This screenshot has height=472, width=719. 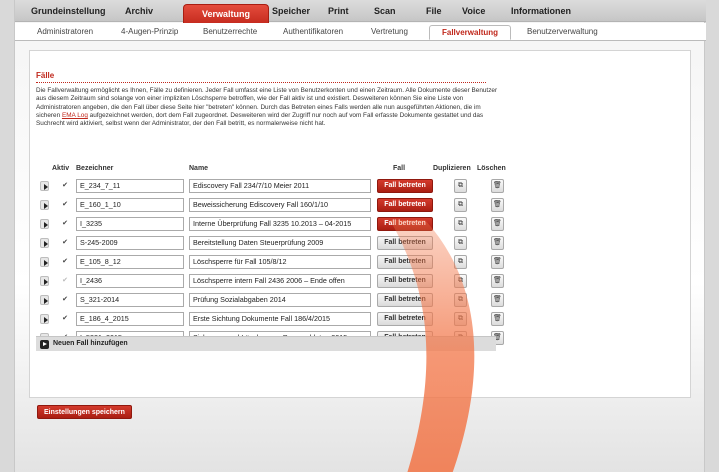 I want to click on subtab-vertretung: Vertretung, so click(x=389, y=31).